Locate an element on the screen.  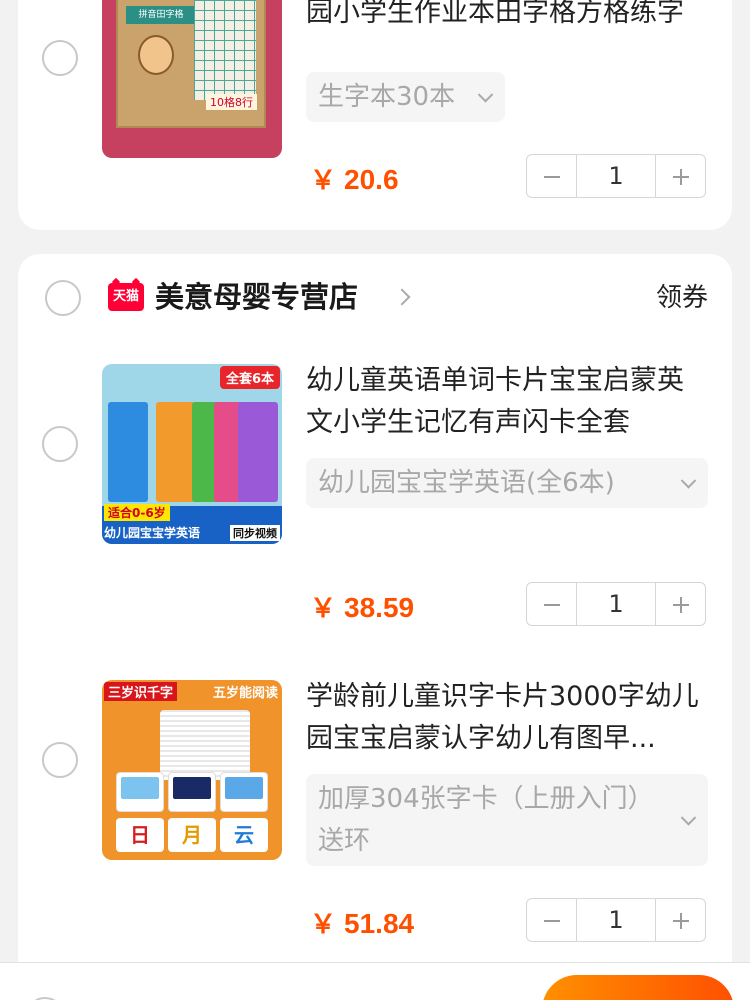
product-thumbnail: 拼音田字格 10格8行 is located at coordinates (192, 79).